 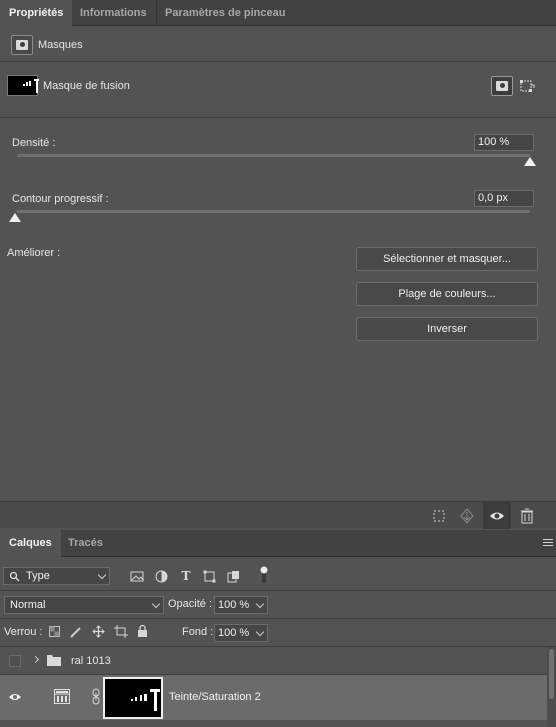 I want to click on fill-field: 100 %, so click(x=241, y=633).